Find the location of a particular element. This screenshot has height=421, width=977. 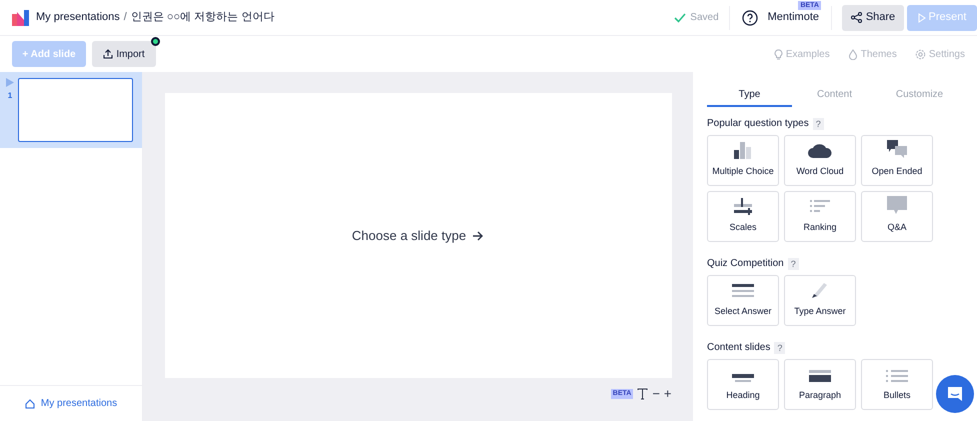

home-icon is located at coordinates (29, 403).